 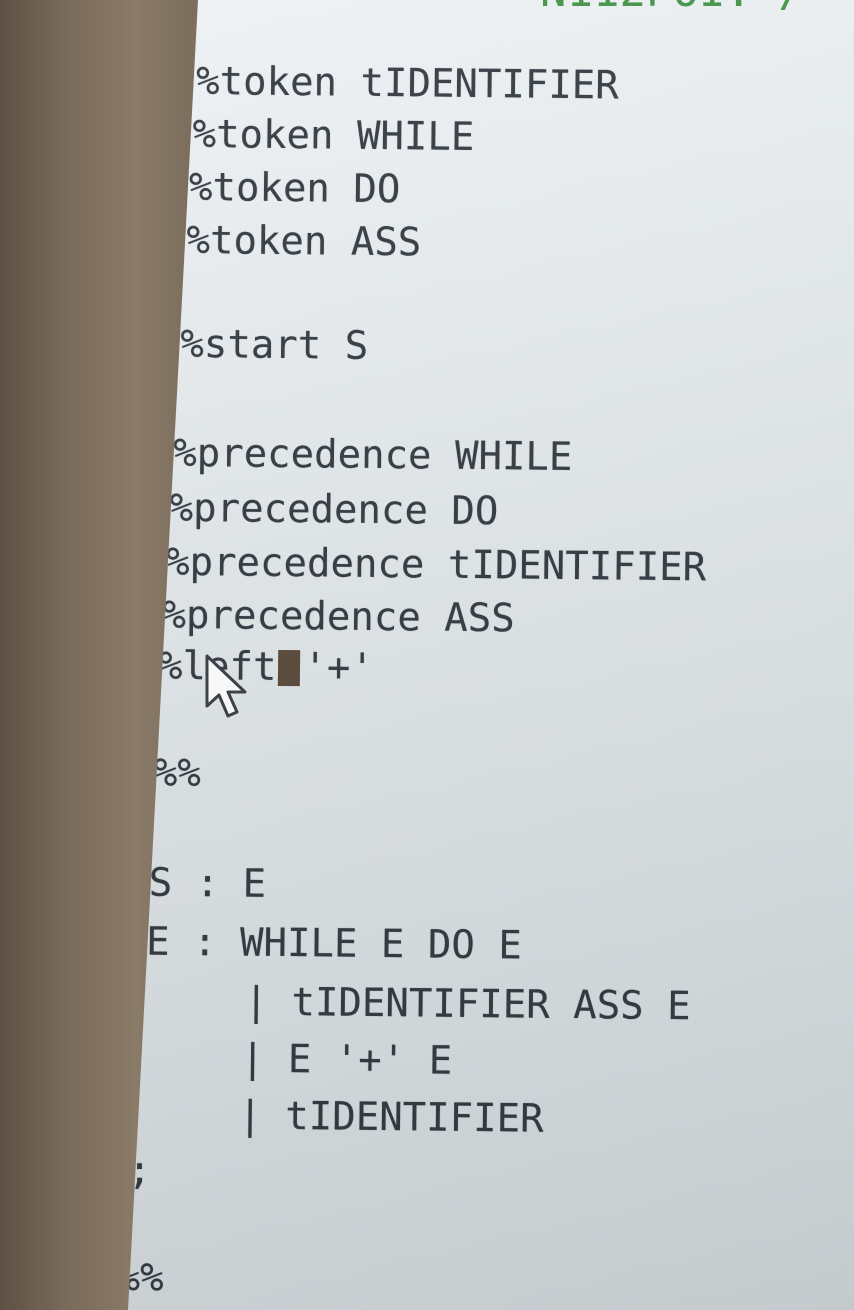 What do you see at coordinates (267, 667) in the screenshot?
I see `code-line-left: %left'+'` at bounding box center [267, 667].